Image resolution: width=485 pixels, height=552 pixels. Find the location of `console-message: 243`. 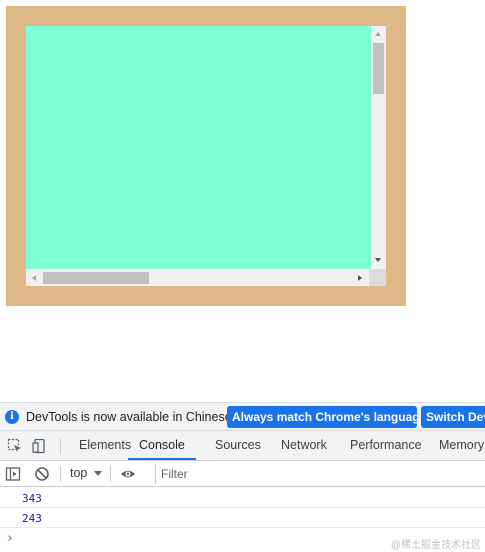

console-message: 243 is located at coordinates (242, 518).